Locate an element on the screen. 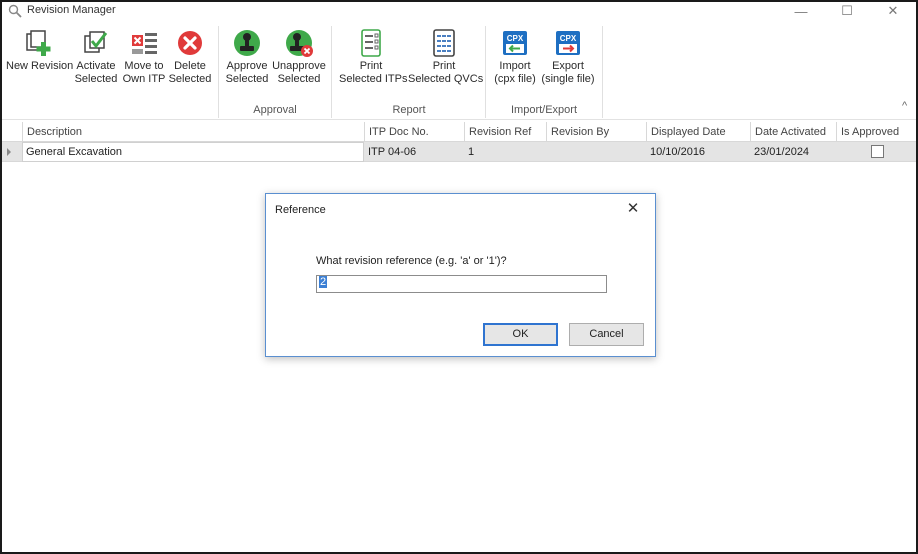 The image size is (918, 554). dialog-title: Reference is located at coordinates (300, 210).